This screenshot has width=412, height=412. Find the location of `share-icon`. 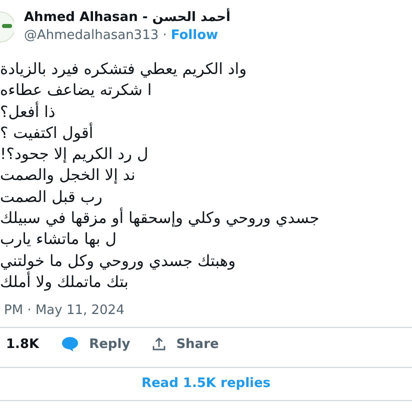

share-icon is located at coordinates (159, 344).